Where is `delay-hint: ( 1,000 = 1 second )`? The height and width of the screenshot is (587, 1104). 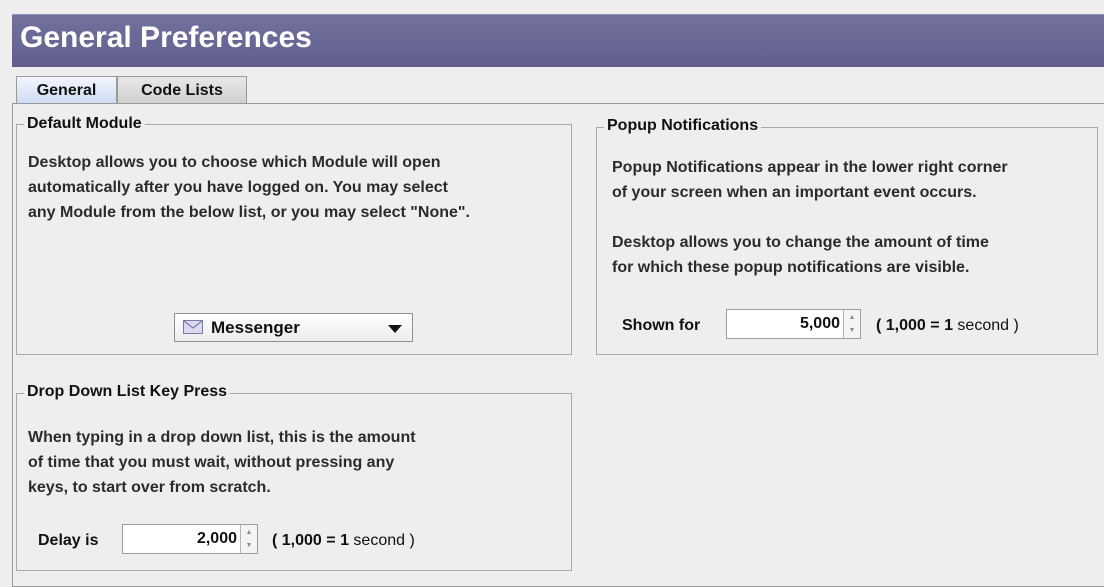
delay-hint: ( 1,000 = 1 second ) is located at coordinates (343, 540).